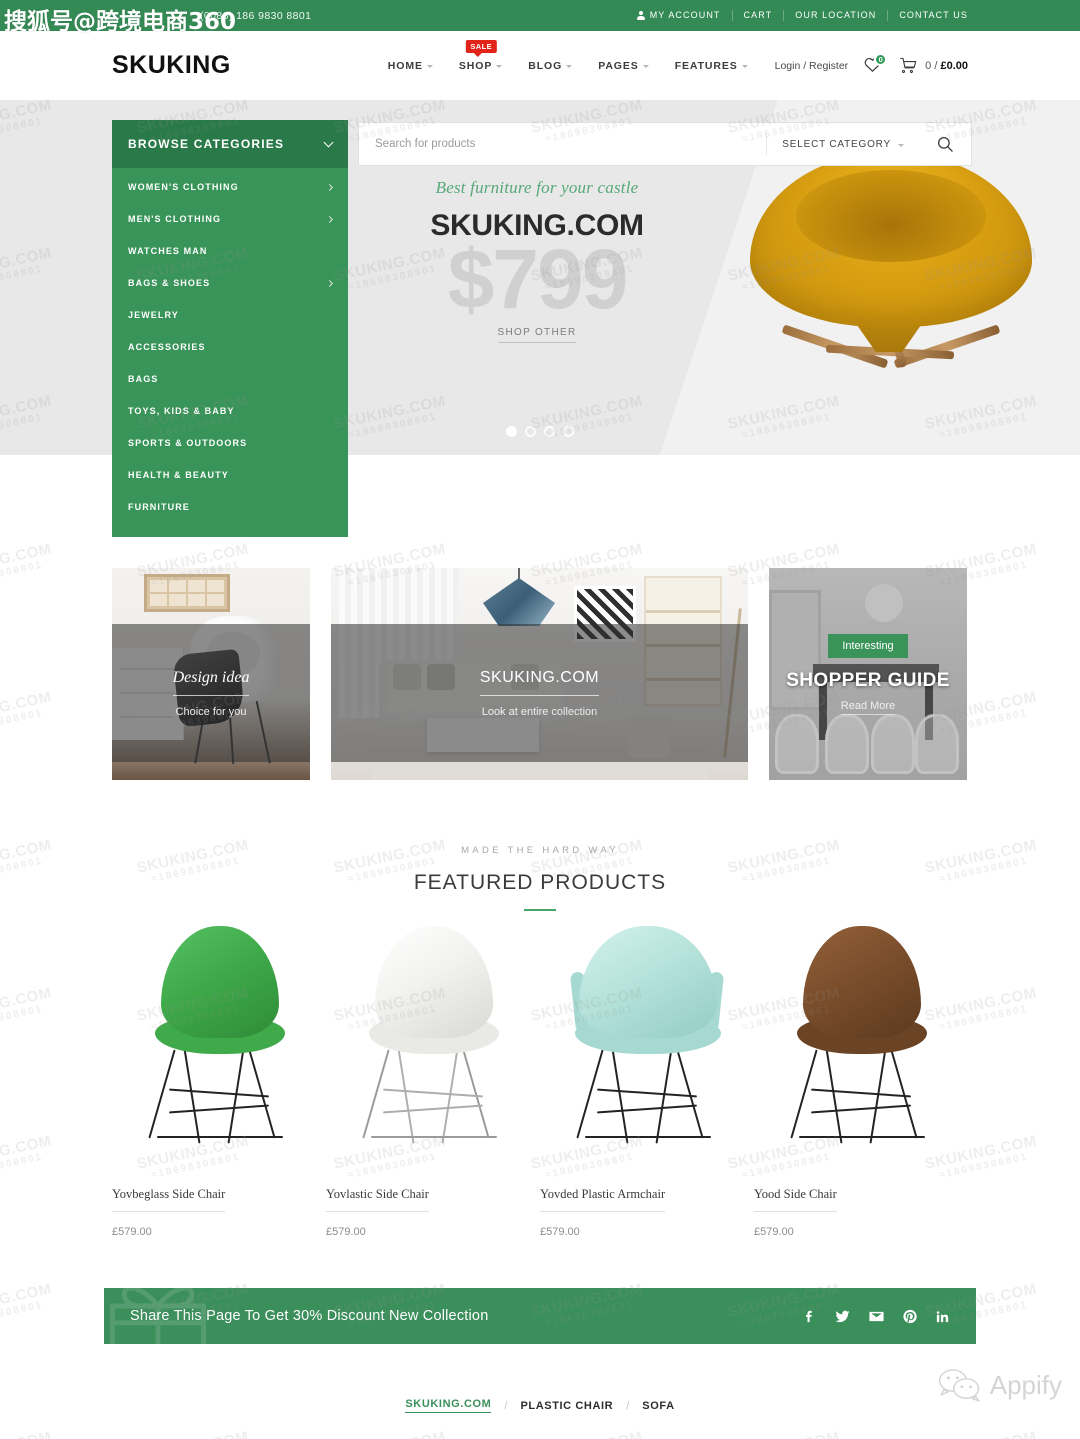  Describe the element at coordinates (910, 1316) in the screenshot. I see `pinterest-icon` at that location.